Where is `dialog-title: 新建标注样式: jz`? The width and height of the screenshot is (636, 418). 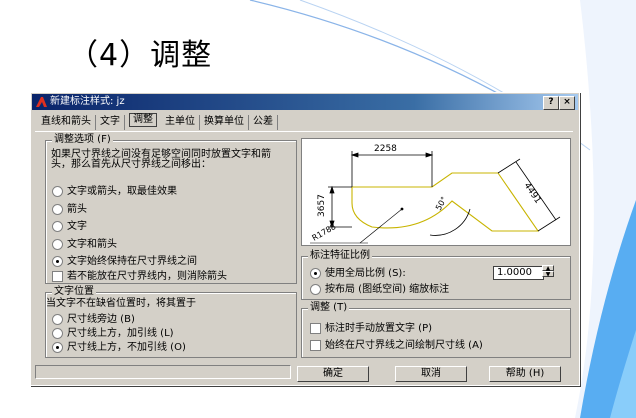 dialog-title: 新建标注样式: jz is located at coordinates (87, 101).